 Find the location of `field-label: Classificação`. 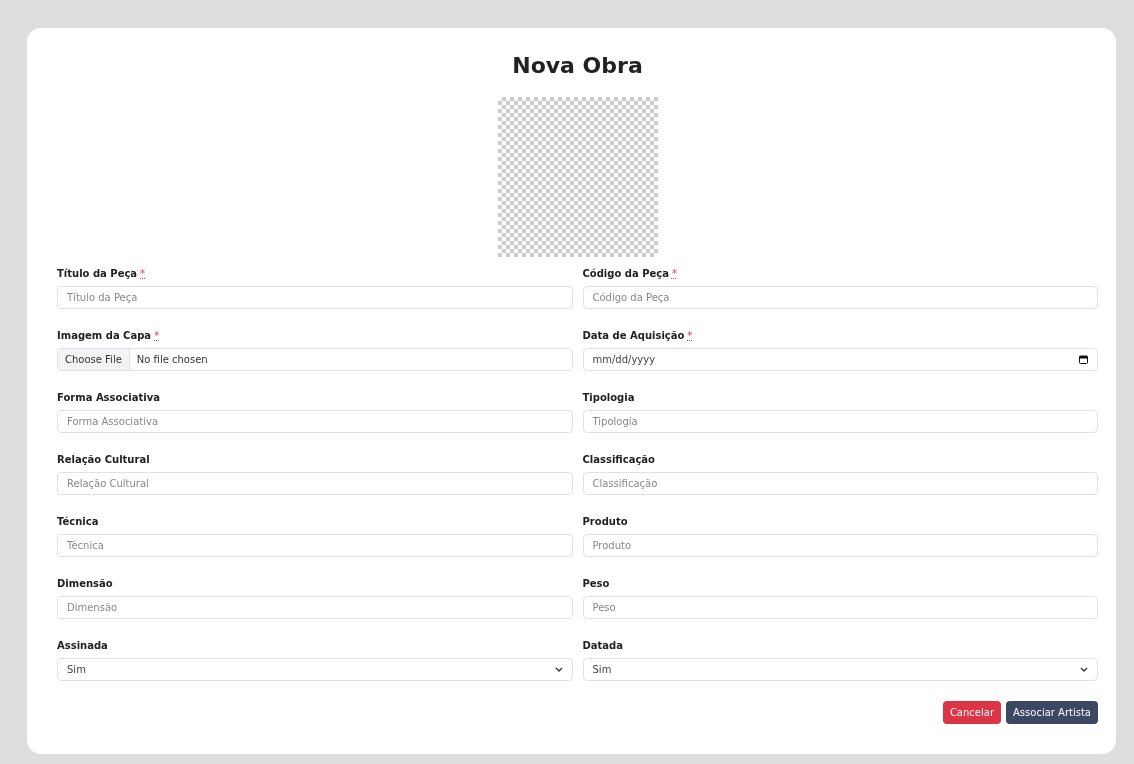

field-label: Classificação is located at coordinates (618, 460).